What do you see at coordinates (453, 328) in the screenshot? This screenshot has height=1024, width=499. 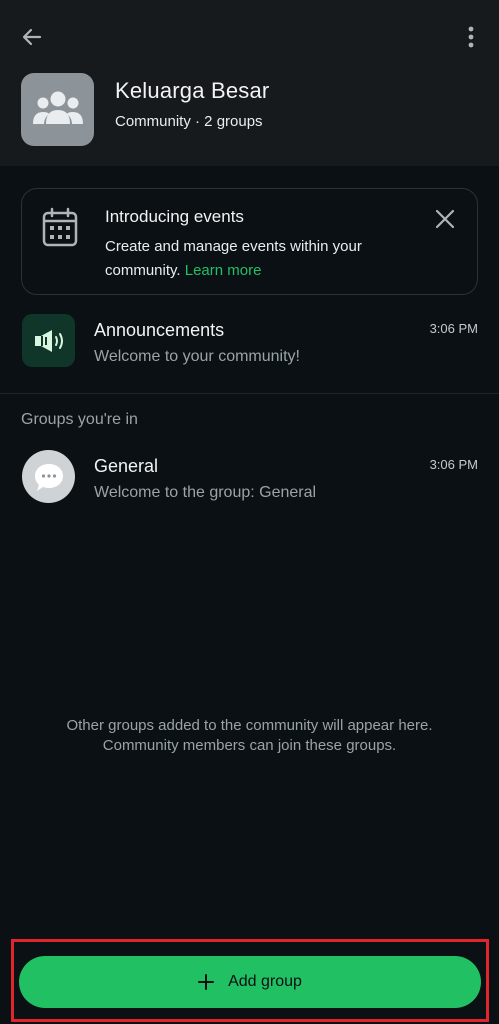 I see `announcements-time: 3:06 PM` at bounding box center [453, 328].